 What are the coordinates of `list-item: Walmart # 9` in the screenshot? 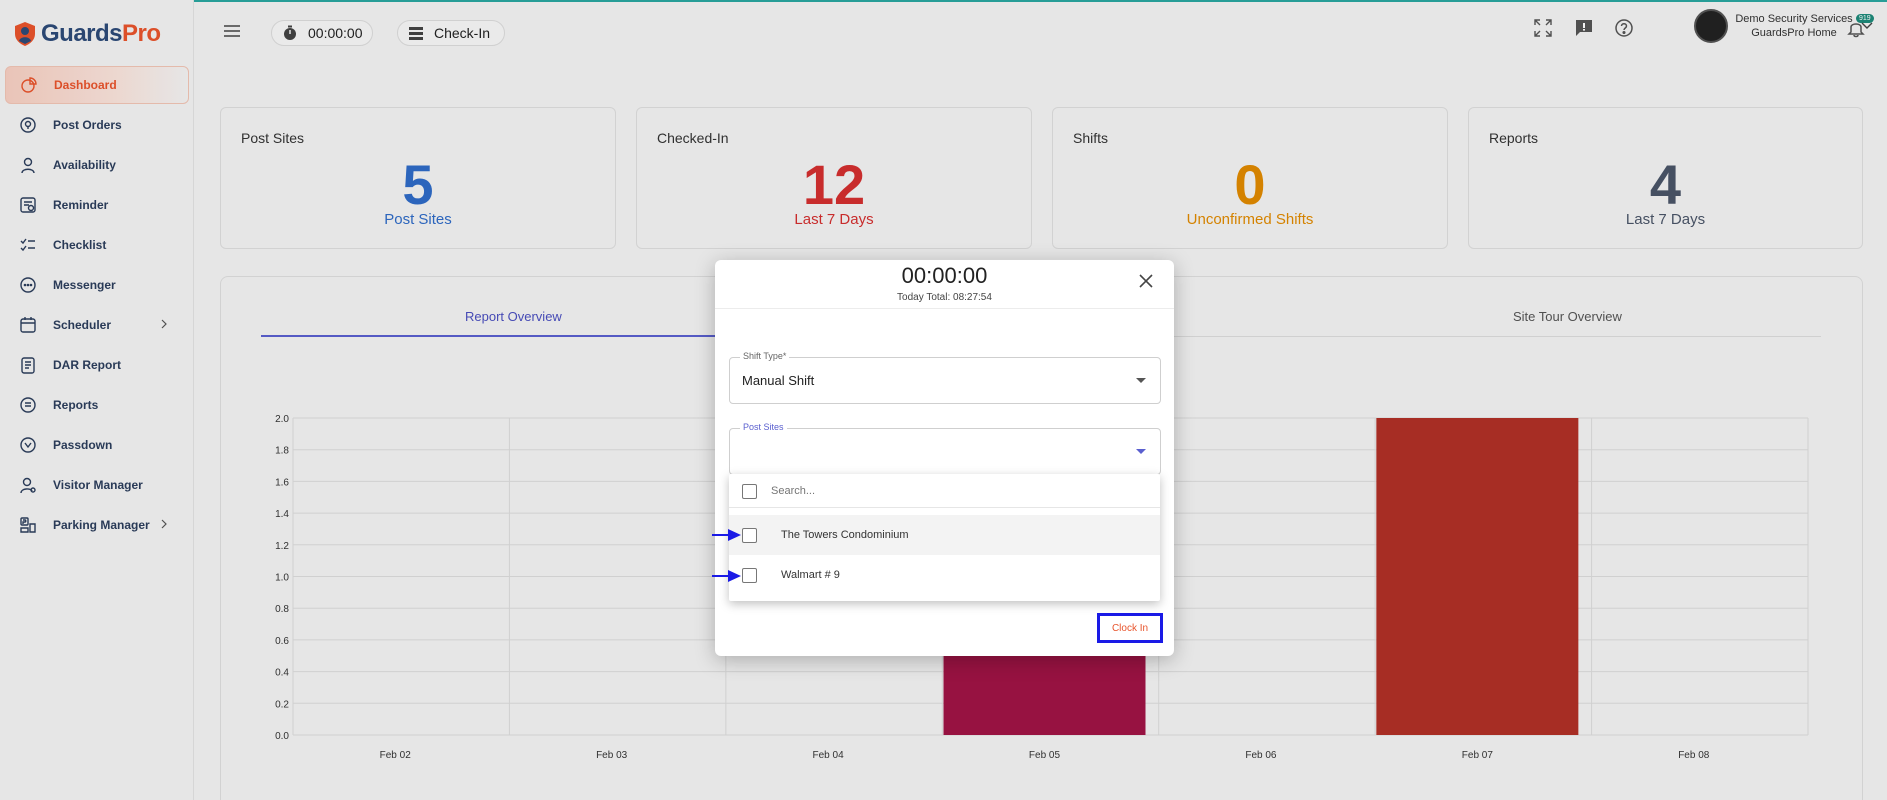 It's located at (944, 575).